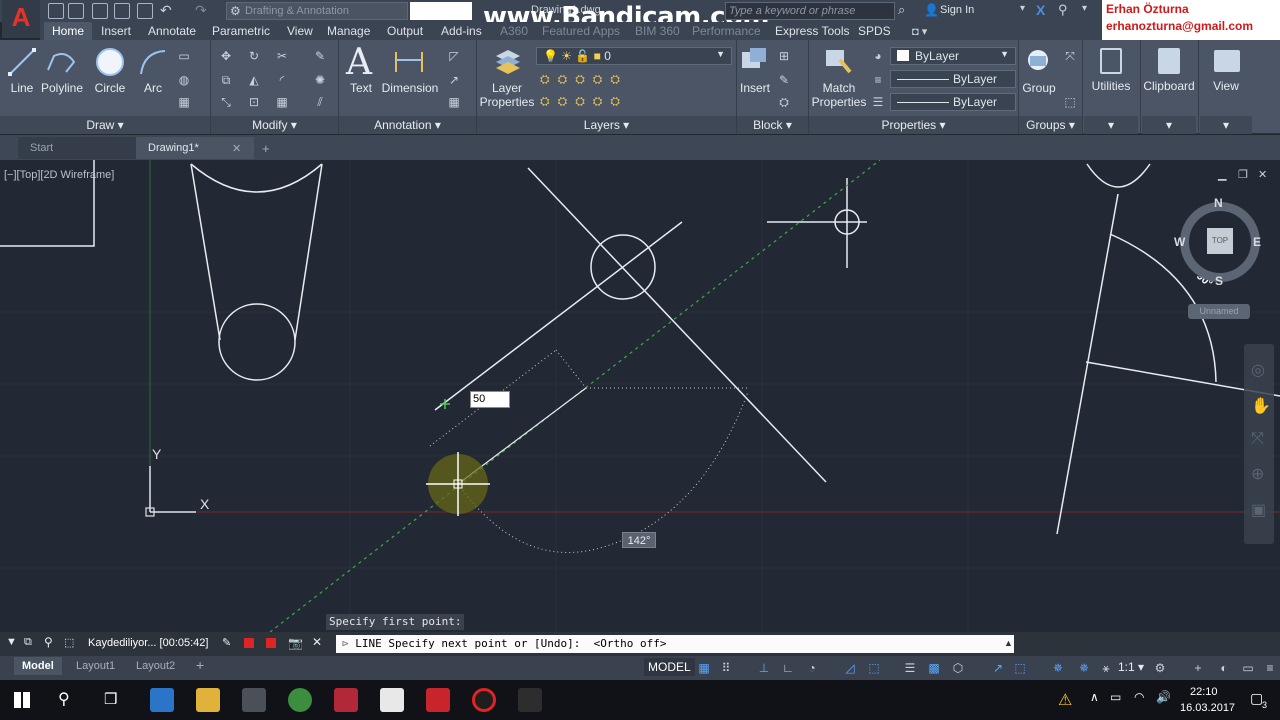 The height and width of the screenshot is (720, 1280). I want to click on binoculars-icon: ⌕, so click(901, 10).